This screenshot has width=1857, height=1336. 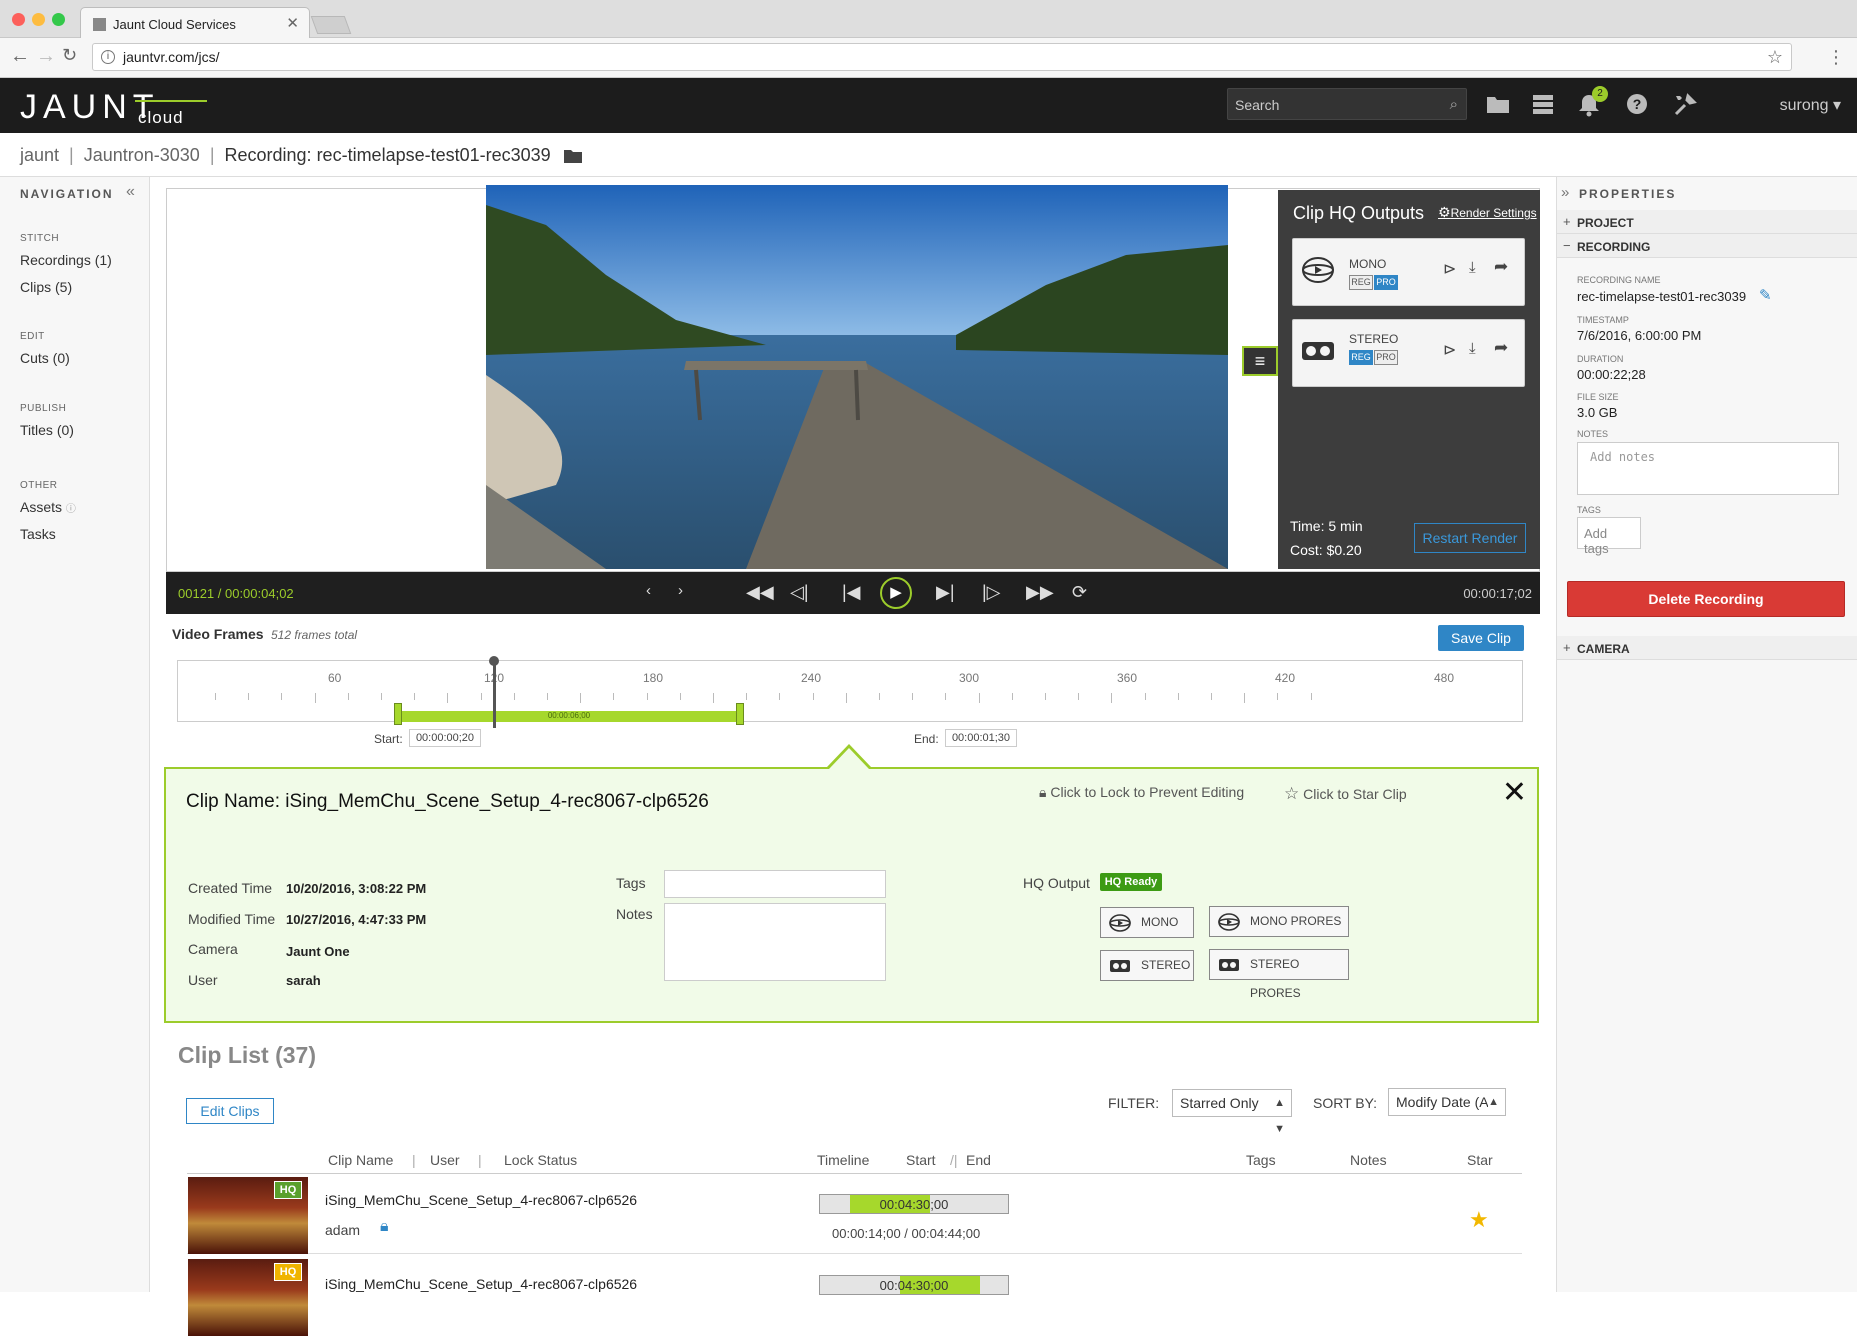 What do you see at coordinates (1345, 794) in the screenshot?
I see `star-clip-button: ☆ Click to Star Clip` at bounding box center [1345, 794].